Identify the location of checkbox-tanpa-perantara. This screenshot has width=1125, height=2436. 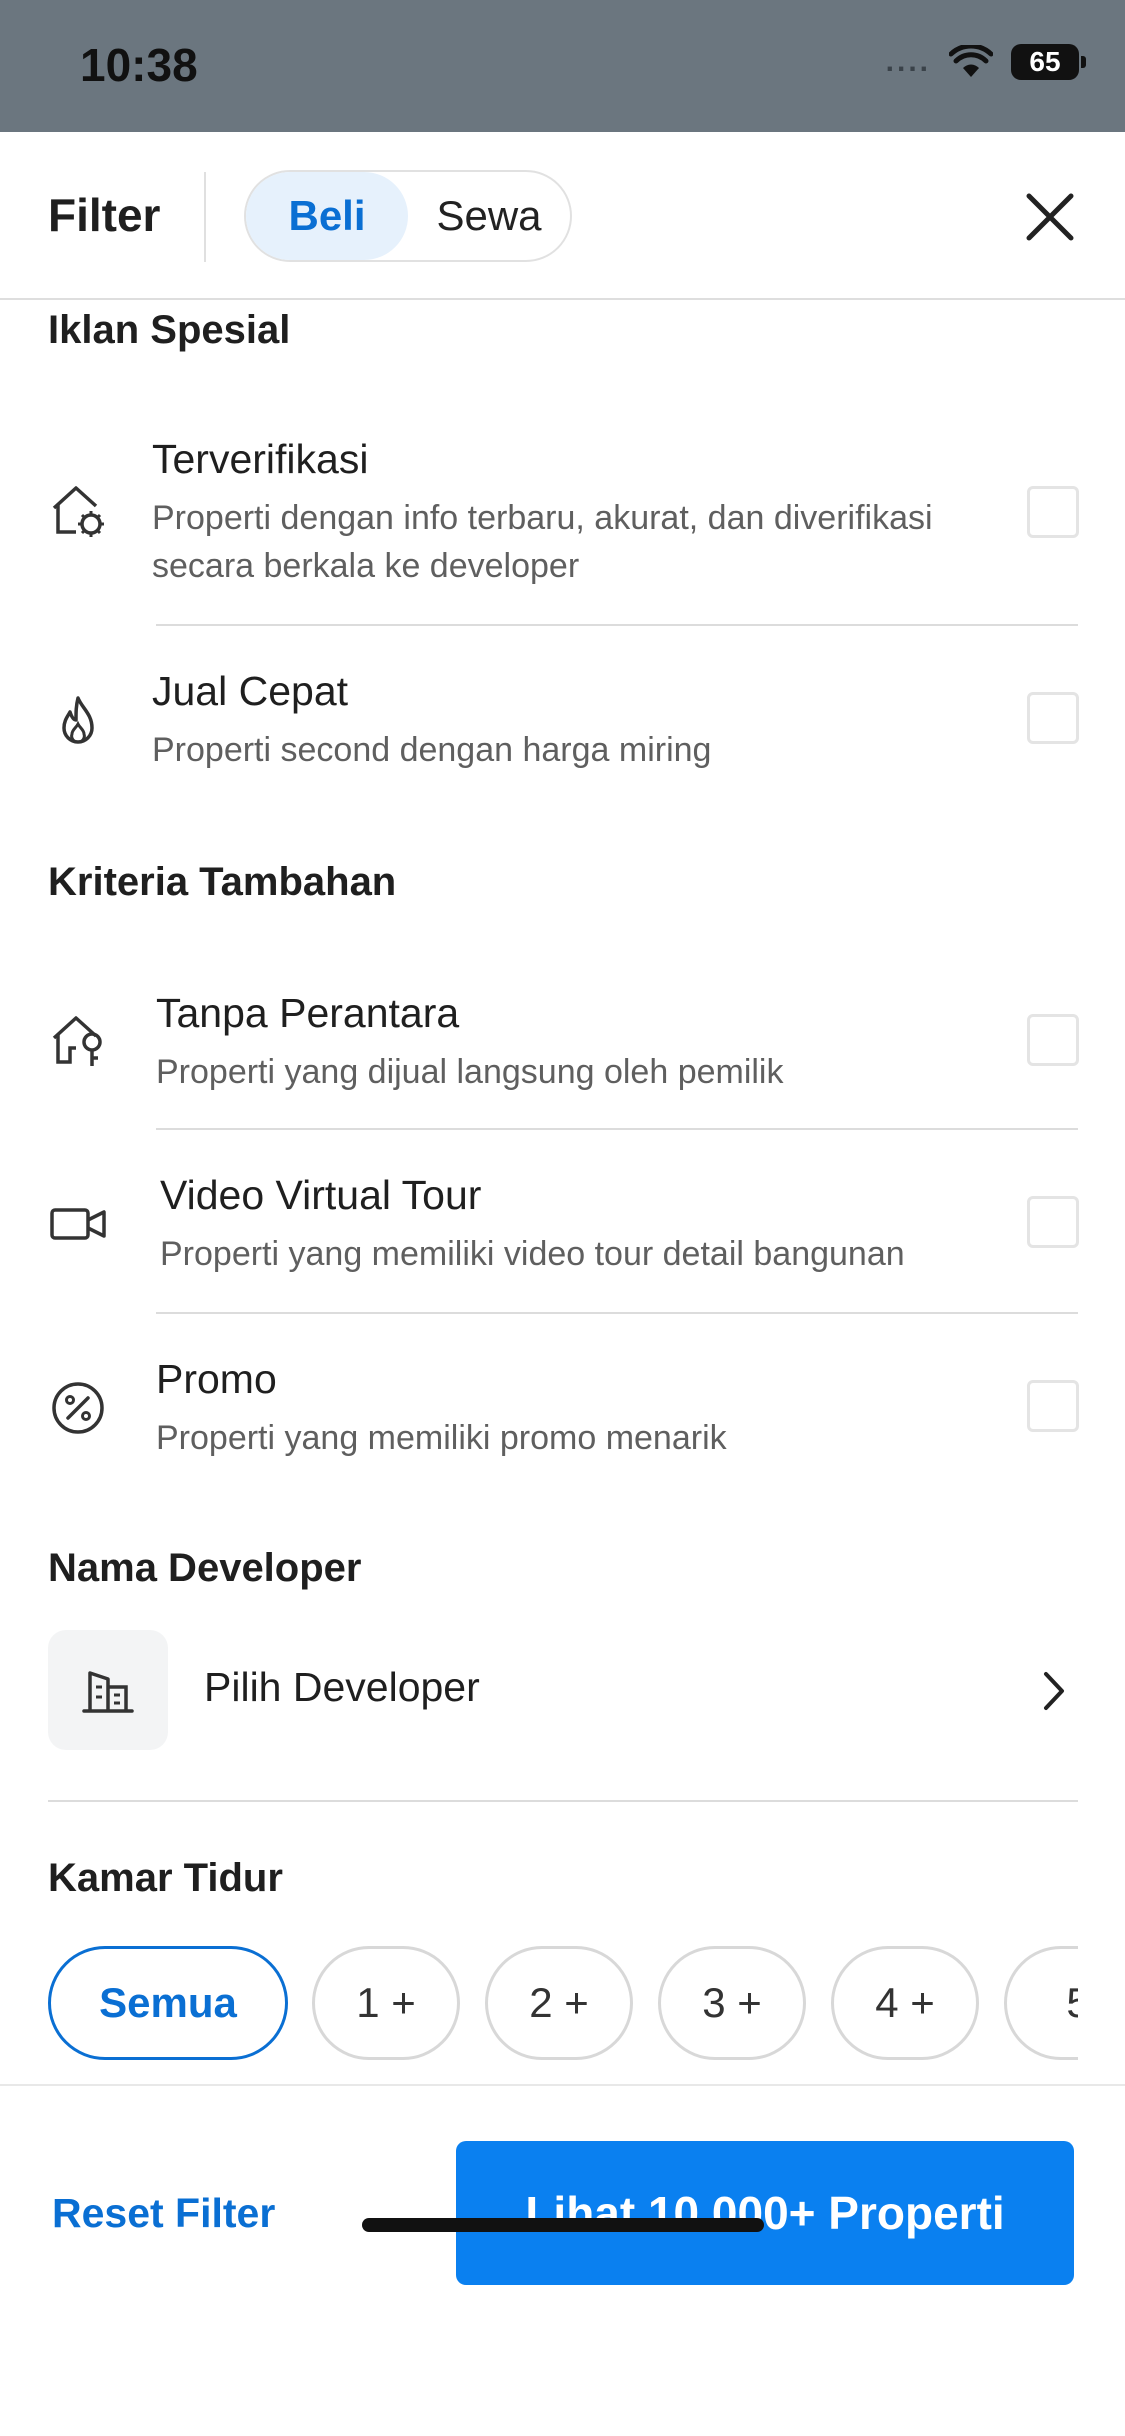
(1053, 1040).